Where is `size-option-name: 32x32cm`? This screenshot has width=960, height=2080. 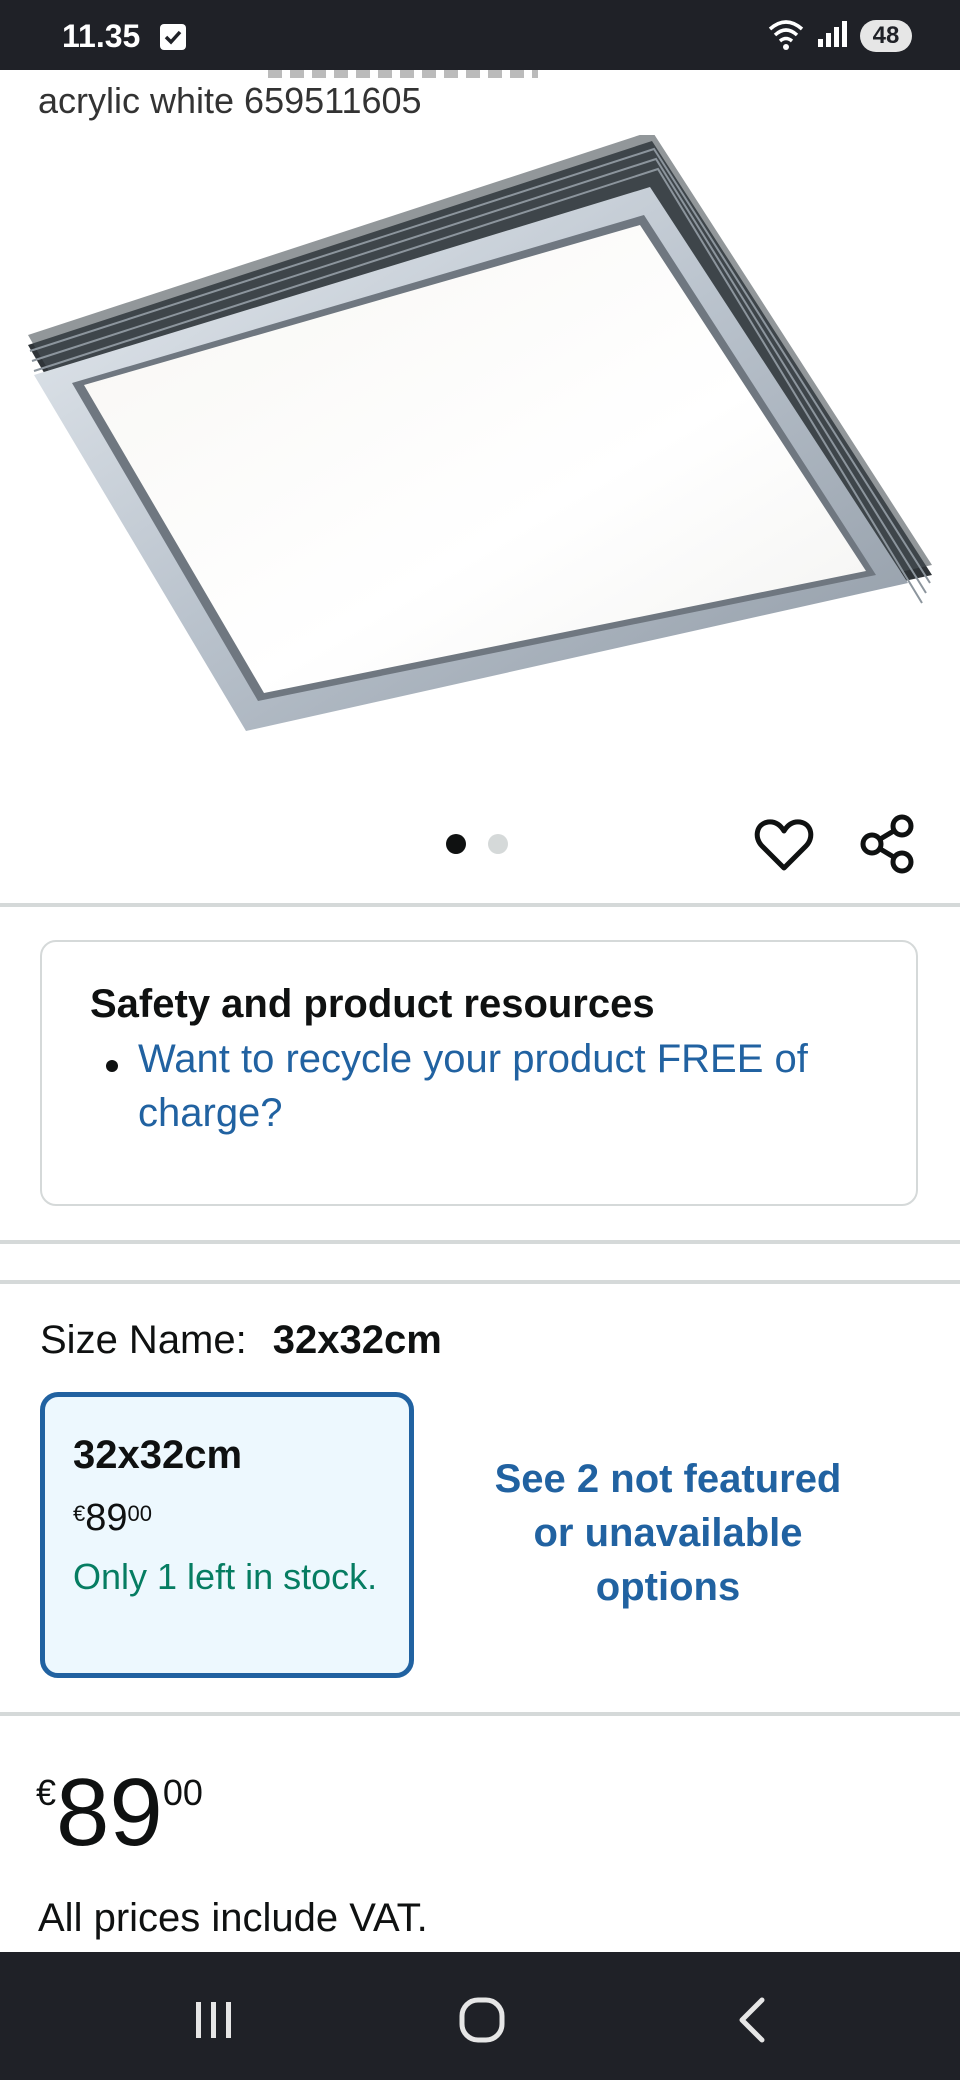 size-option-name: 32x32cm is located at coordinates (158, 1455).